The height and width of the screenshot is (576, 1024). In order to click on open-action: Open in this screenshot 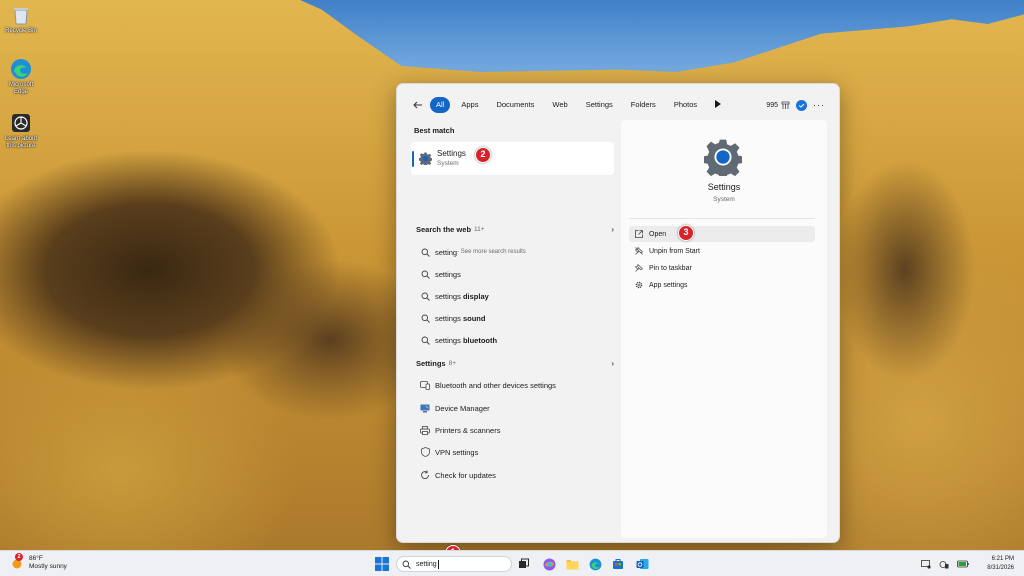, I will do `click(722, 234)`.